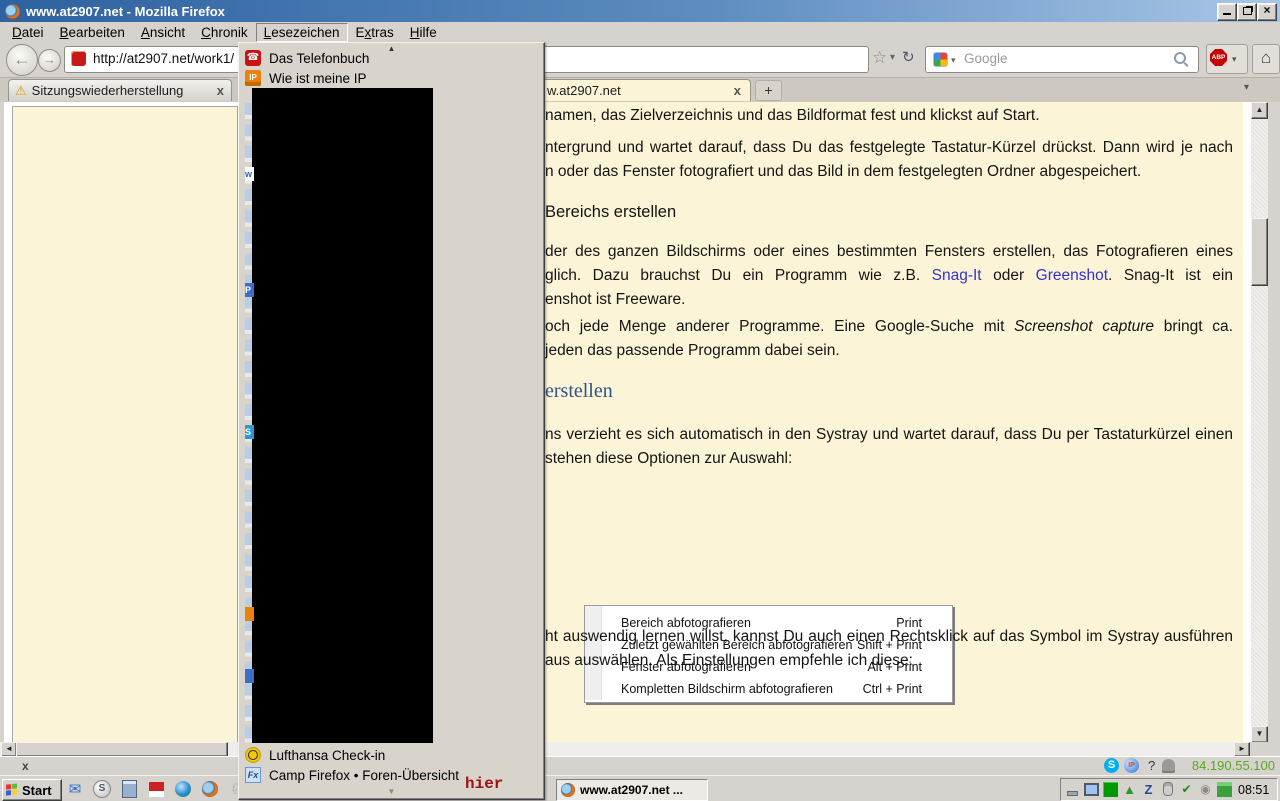 The width and height of the screenshot is (1280, 801). Describe the element at coordinates (305, 78) in the screenshot. I see `bookmark-item-wie-ist-meine-ip: IP Wie ist meine IP` at that location.